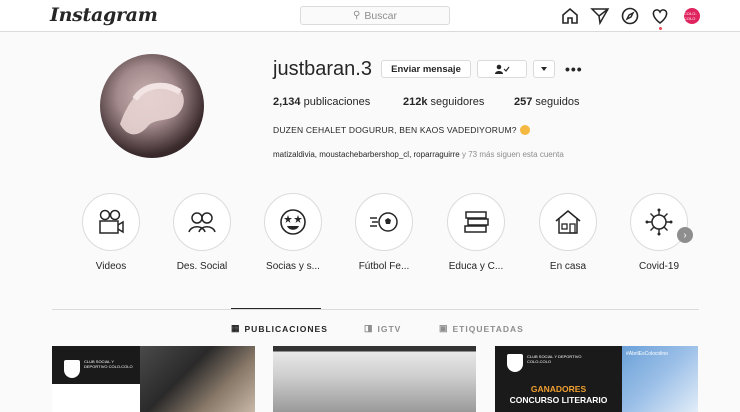  I want to click on tab-igtv: ◨ IGTV, so click(382, 328).